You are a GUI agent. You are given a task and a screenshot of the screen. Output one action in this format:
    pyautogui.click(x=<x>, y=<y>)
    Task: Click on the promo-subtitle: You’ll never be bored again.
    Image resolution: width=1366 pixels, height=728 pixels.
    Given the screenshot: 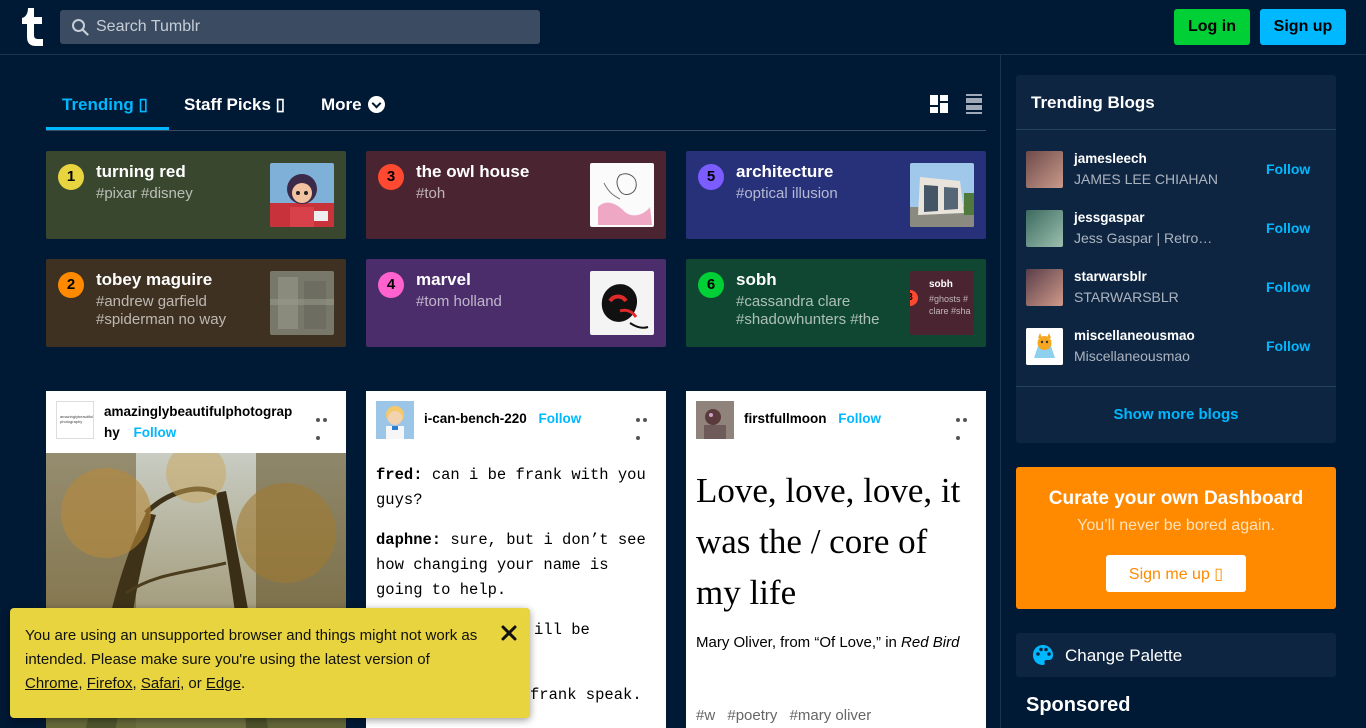 What is the action you would take?
    pyautogui.click(x=1176, y=525)
    